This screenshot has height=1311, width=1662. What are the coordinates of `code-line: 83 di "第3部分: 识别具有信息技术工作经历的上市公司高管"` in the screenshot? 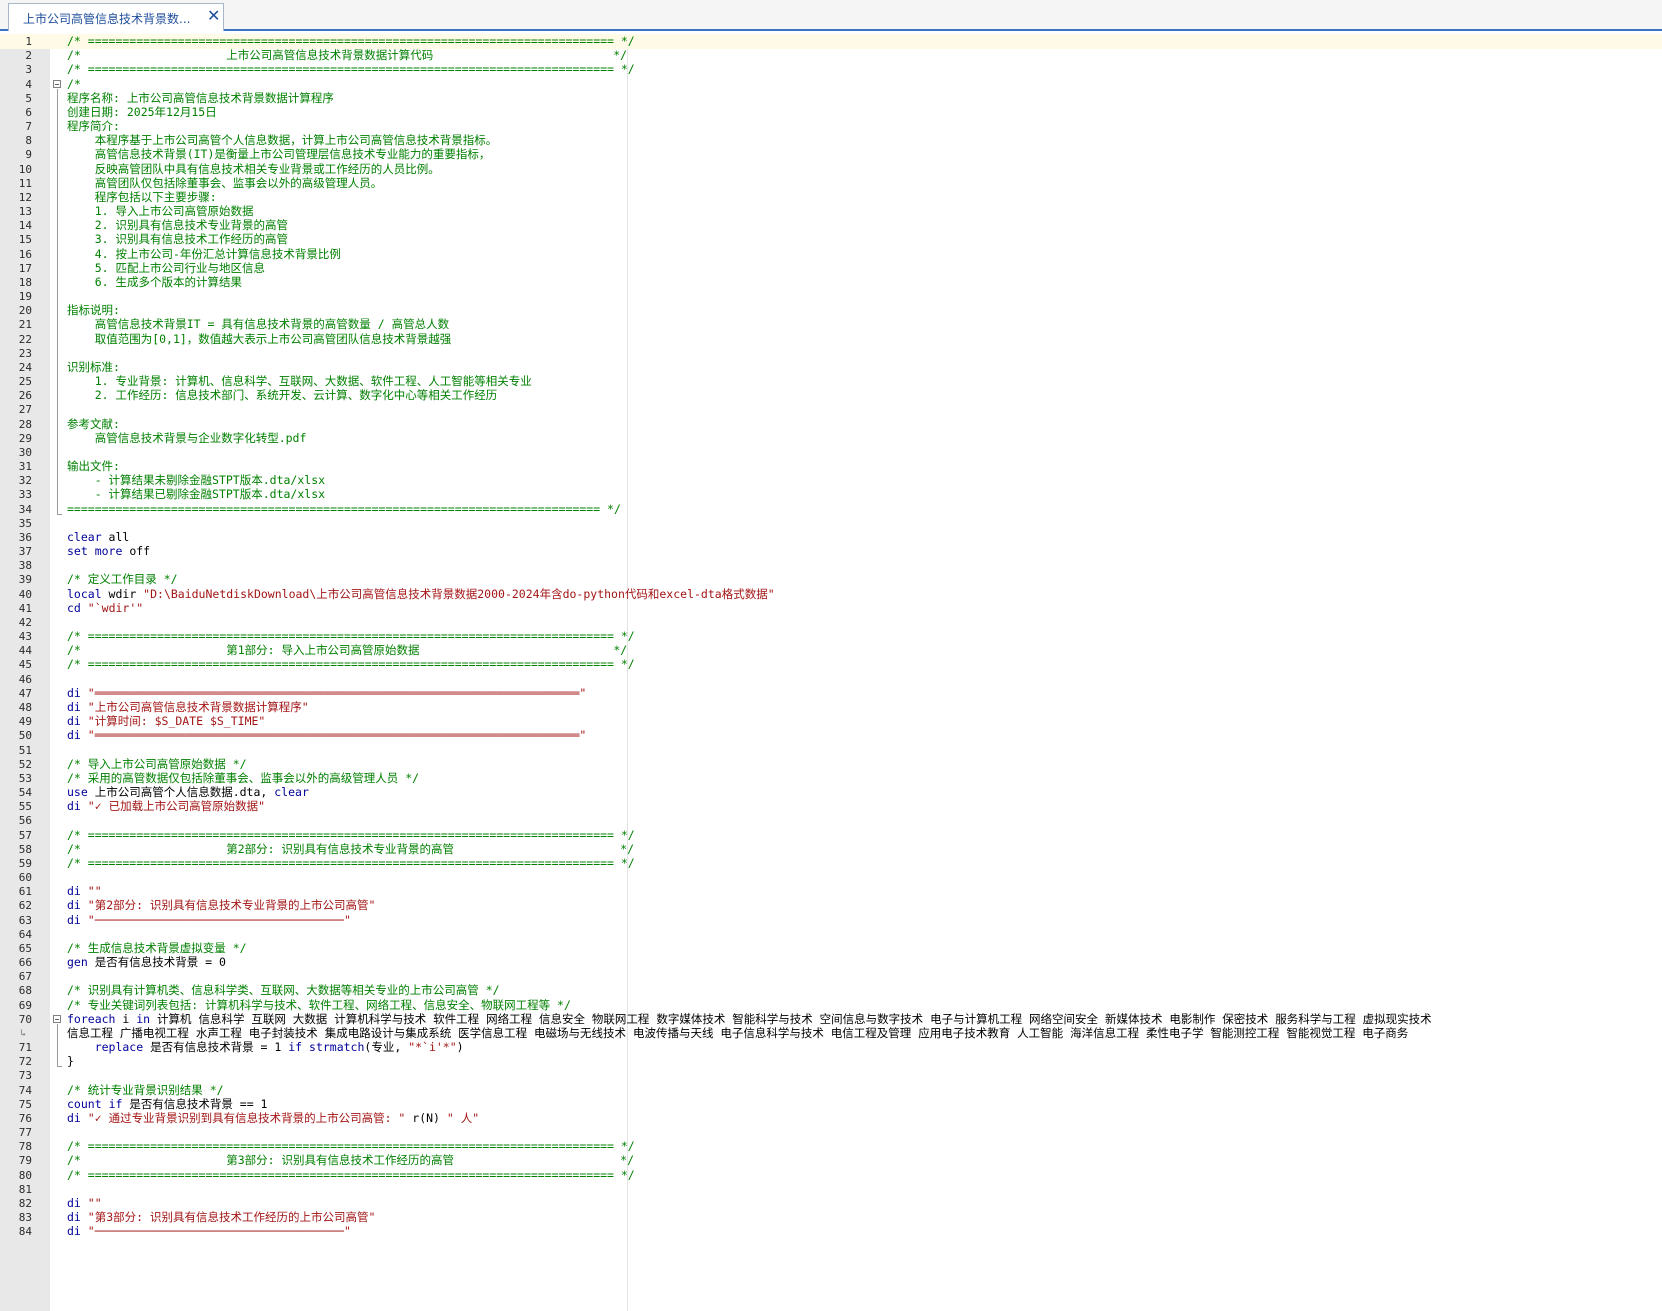 It's located at (831, 1217).